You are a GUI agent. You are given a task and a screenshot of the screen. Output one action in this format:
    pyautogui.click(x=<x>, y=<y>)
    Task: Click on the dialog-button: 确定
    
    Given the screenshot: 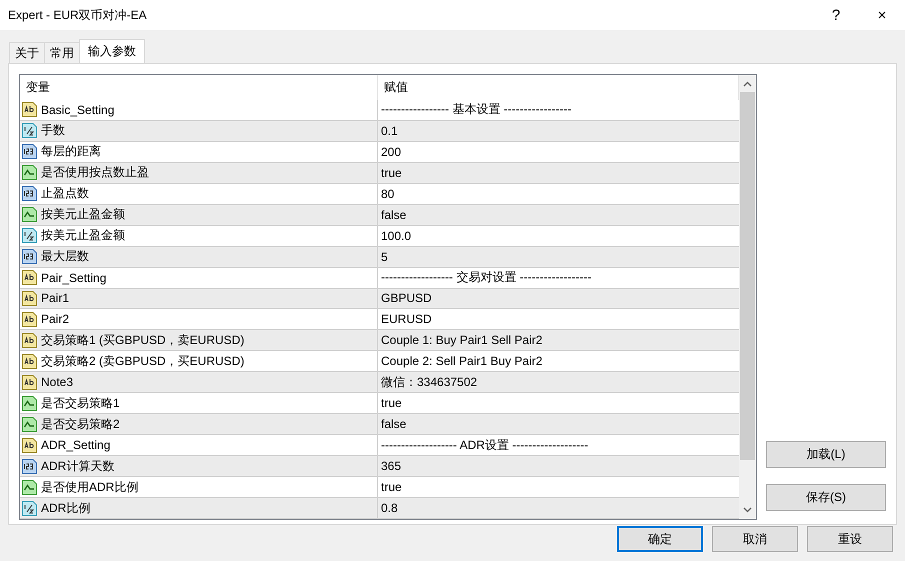 What is the action you would take?
    pyautogui.click(x=660, y=539)
    